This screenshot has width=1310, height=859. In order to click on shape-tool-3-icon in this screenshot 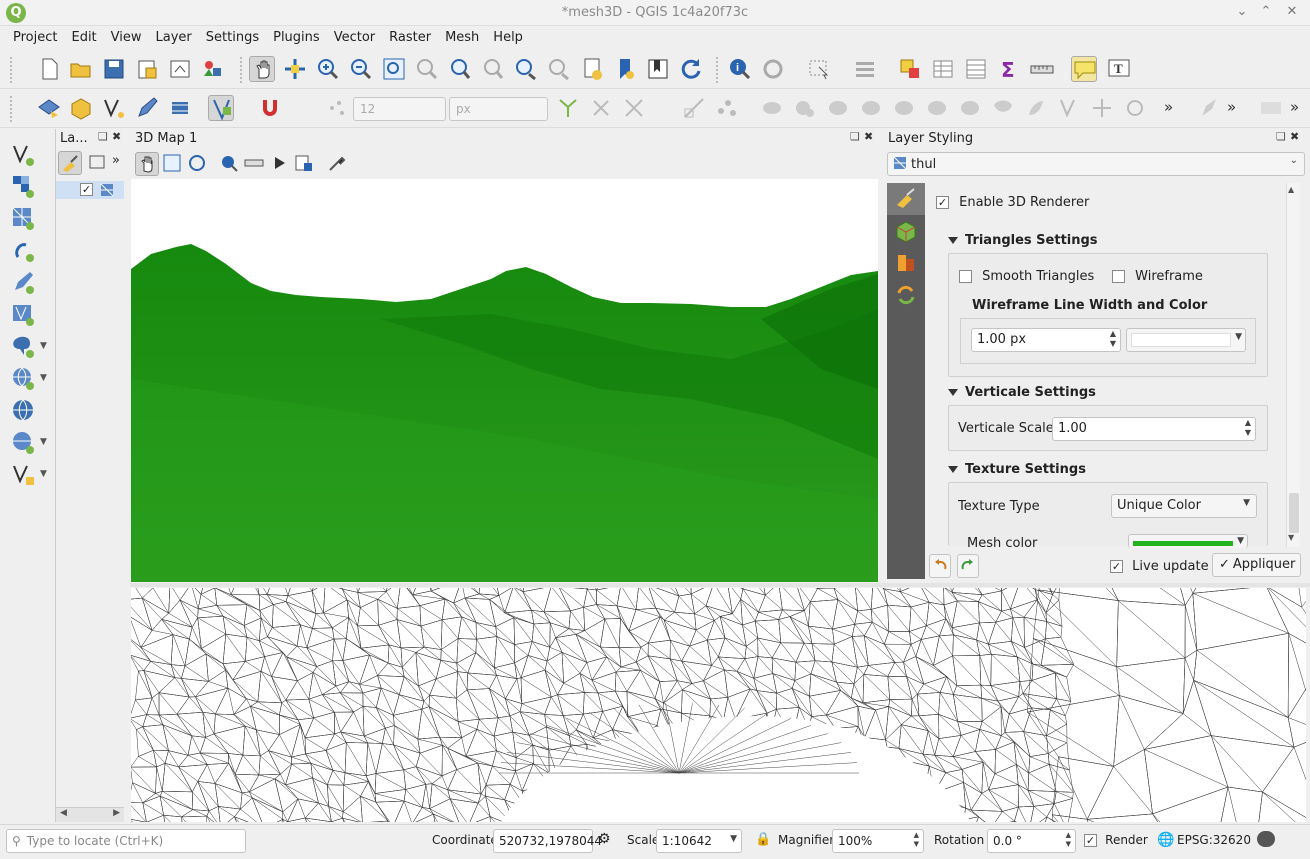, I will do `click(838, 108)`.